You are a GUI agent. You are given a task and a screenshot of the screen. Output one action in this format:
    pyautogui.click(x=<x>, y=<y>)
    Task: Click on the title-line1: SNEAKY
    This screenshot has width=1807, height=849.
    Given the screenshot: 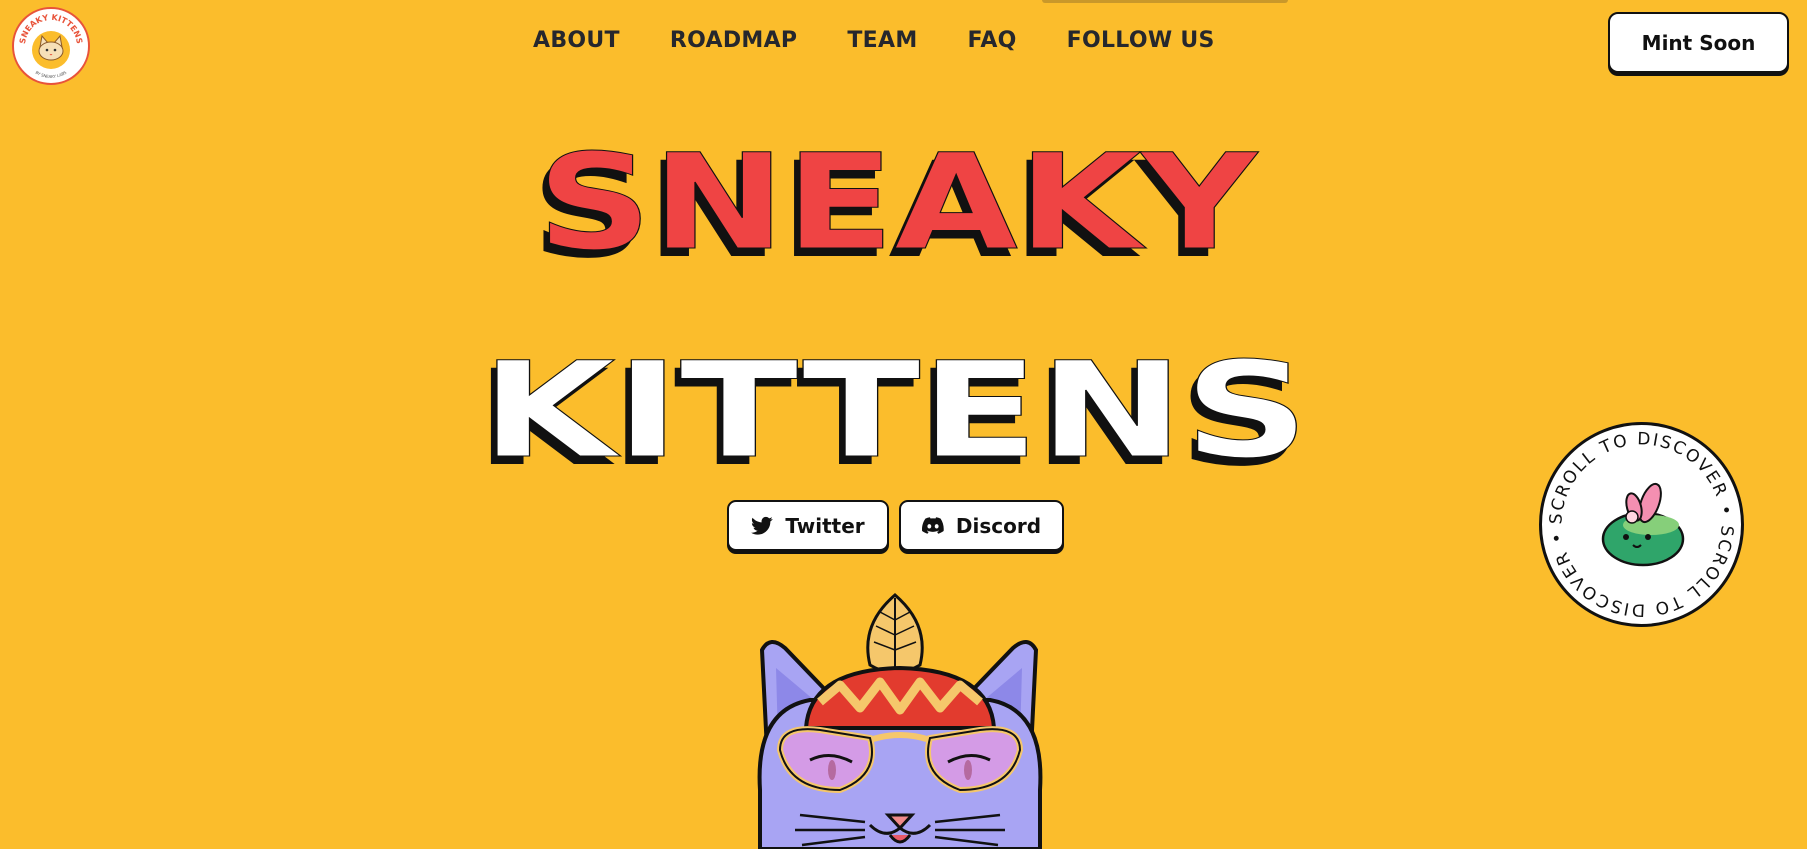 What is the action you would take?
    pyautogui.click(x=898, y=203)
    